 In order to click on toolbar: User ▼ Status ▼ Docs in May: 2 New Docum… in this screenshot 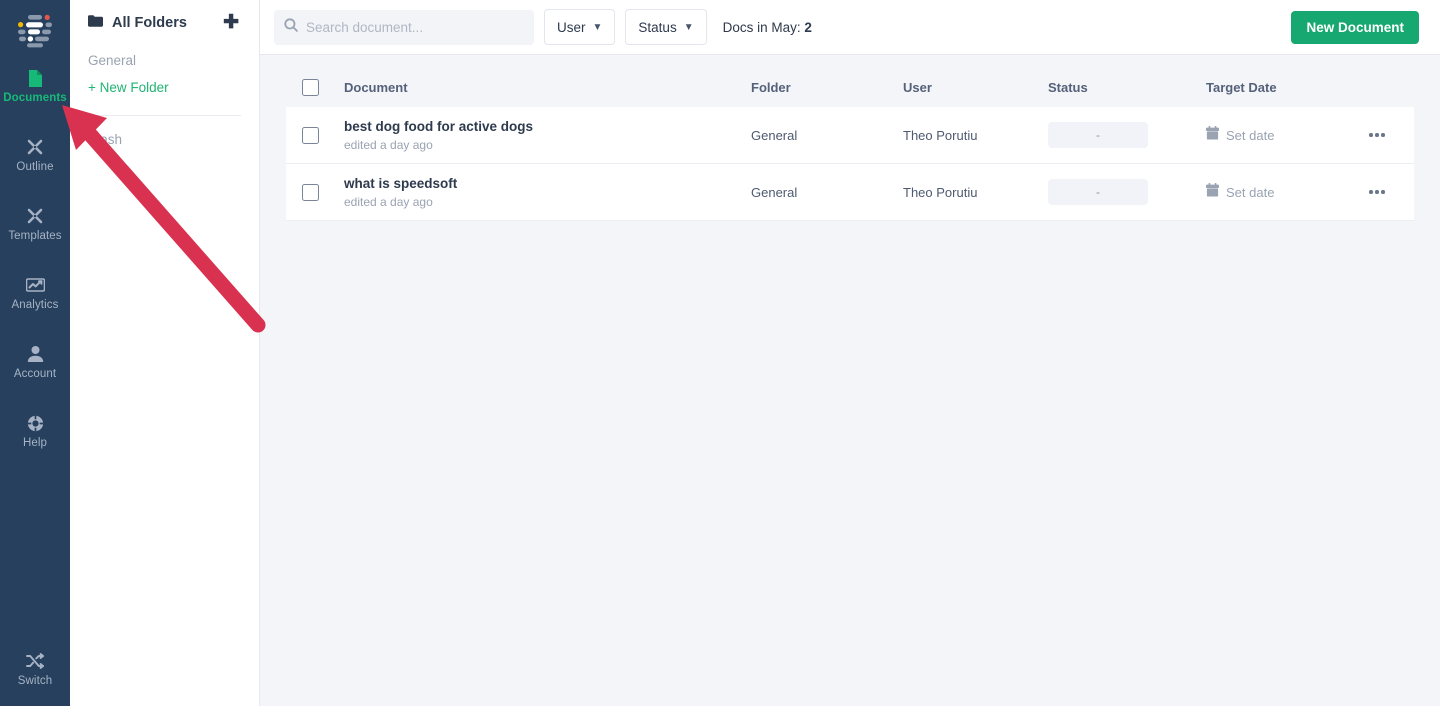, I will do `click(850, 27)`.